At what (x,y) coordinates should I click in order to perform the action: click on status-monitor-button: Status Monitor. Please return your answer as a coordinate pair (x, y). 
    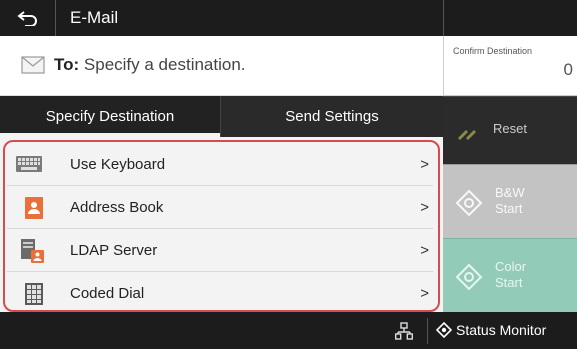
    Looking at the image, I should click on (491, 330).